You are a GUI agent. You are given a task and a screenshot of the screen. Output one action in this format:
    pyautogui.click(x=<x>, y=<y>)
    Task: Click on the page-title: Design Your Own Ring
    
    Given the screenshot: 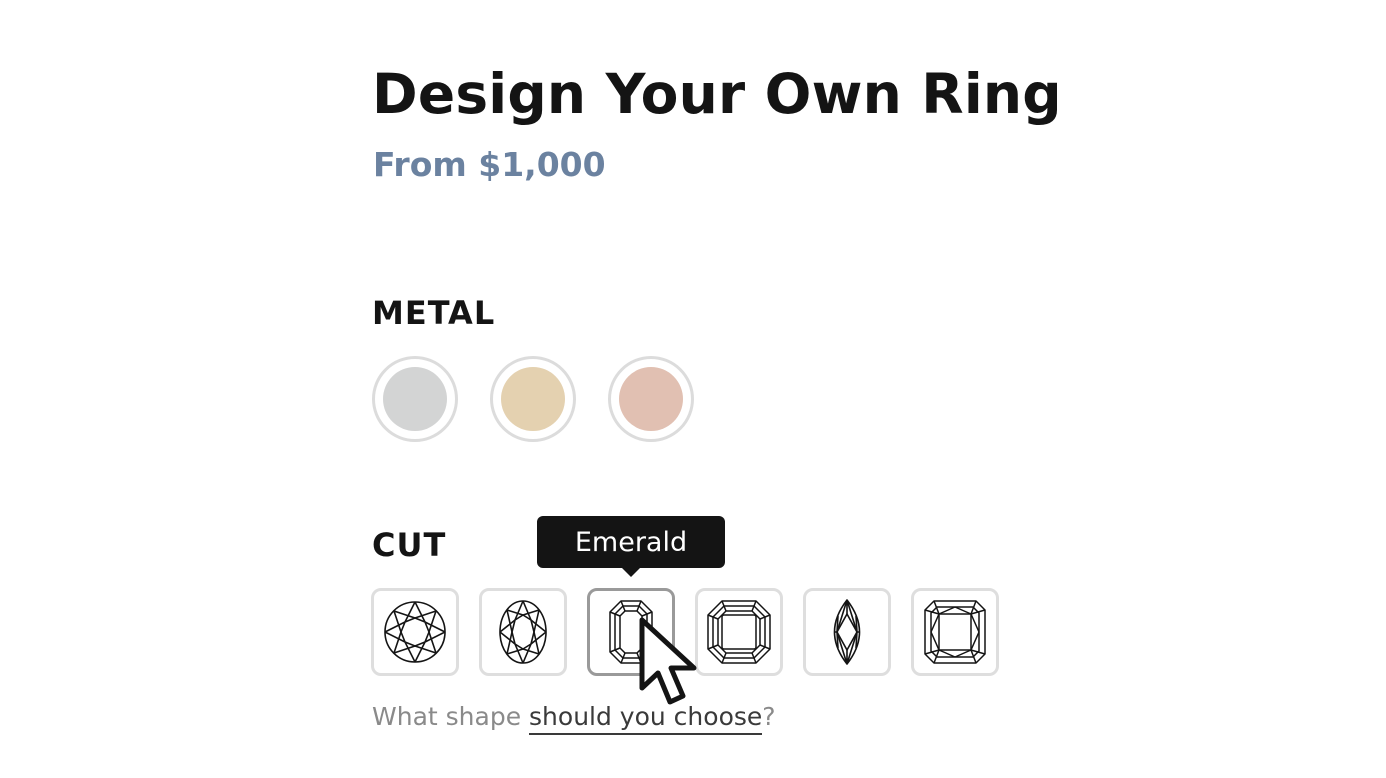 What is the action you would take?
    pyautogui.click(x=717, y=94)
    